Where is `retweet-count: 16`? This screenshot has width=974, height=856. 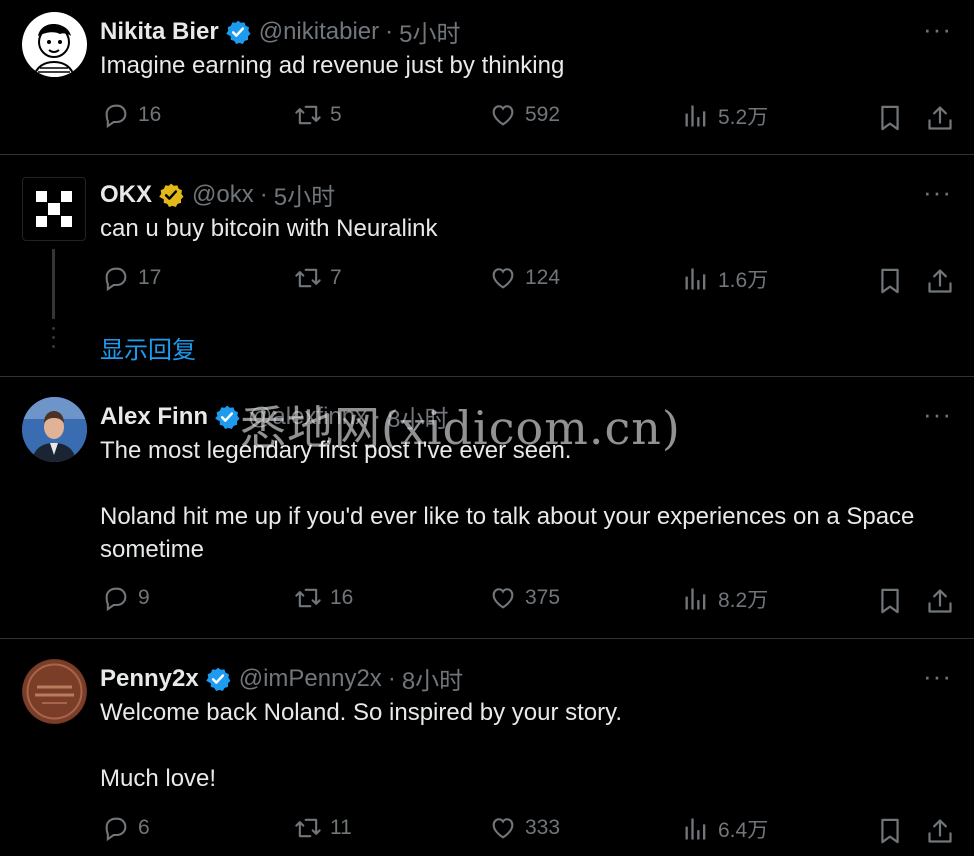 retweet-count: 16 is located at coordinates (342, 597).